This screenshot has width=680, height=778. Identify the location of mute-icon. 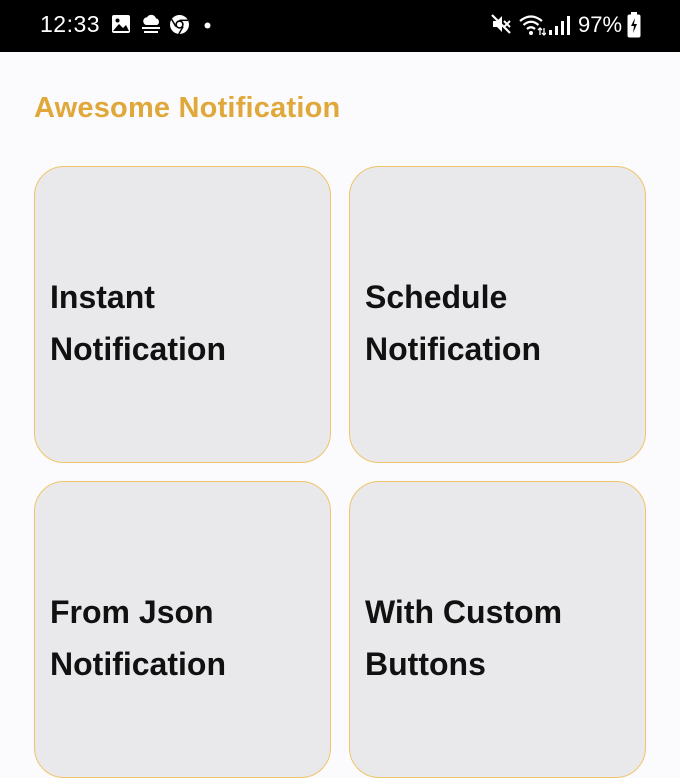
(501, 24).